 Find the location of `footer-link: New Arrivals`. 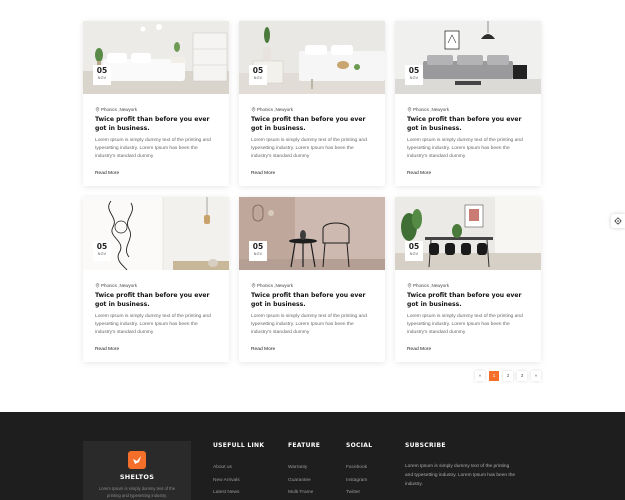

footer-link: New Arrivals is located at coordinates (238, 481).